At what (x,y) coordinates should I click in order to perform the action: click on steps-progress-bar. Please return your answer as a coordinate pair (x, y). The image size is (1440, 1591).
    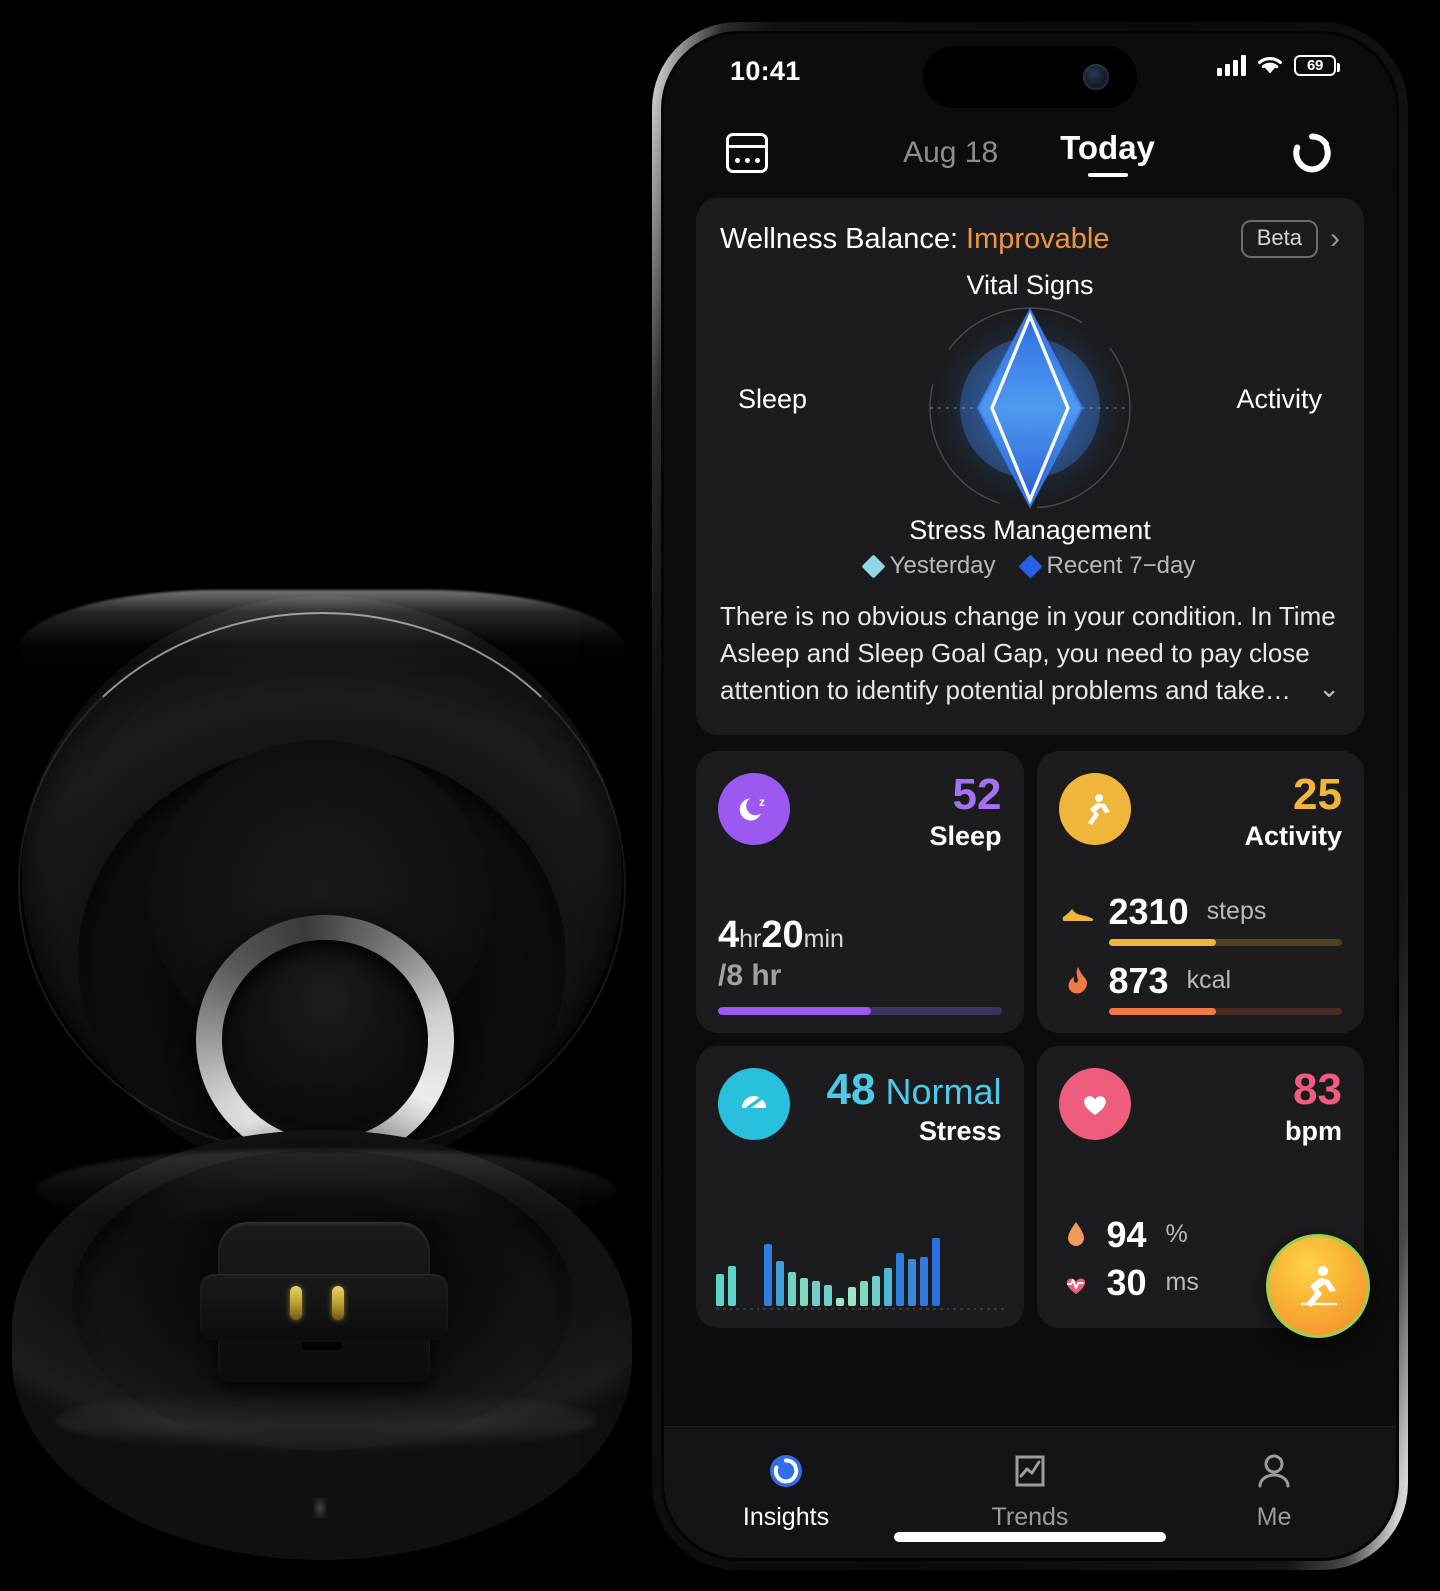
    Looking at the image, I should click on (1225, 942).